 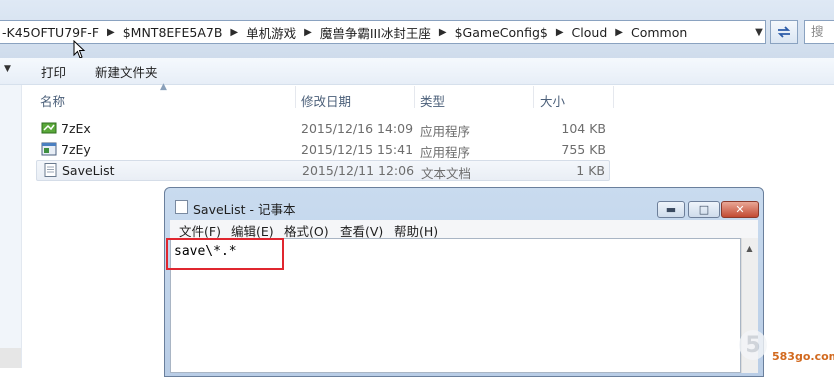 What do you see at coordinates (49, 149) in the screenshot?
I see `app-window-icon` at bounding box center [49, 149].